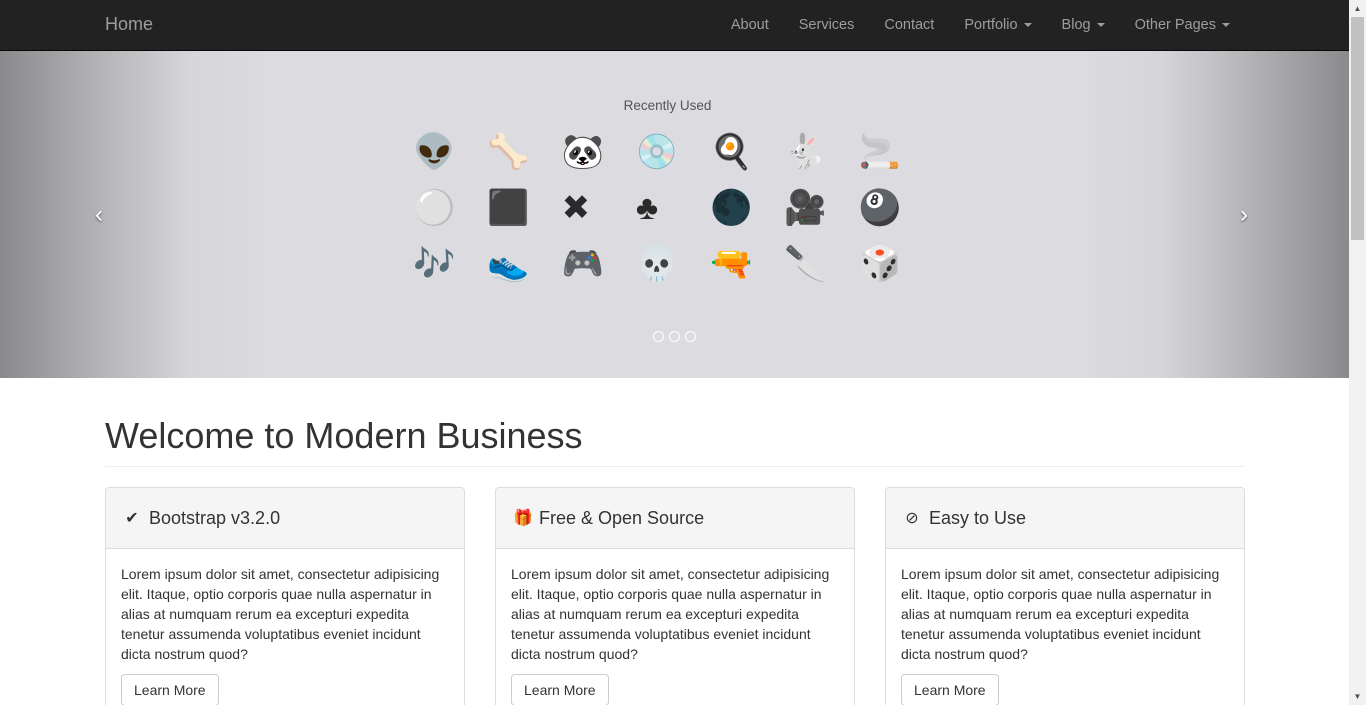  I want to click on page-title: Welcome to Modern Business, so click(344, 435).